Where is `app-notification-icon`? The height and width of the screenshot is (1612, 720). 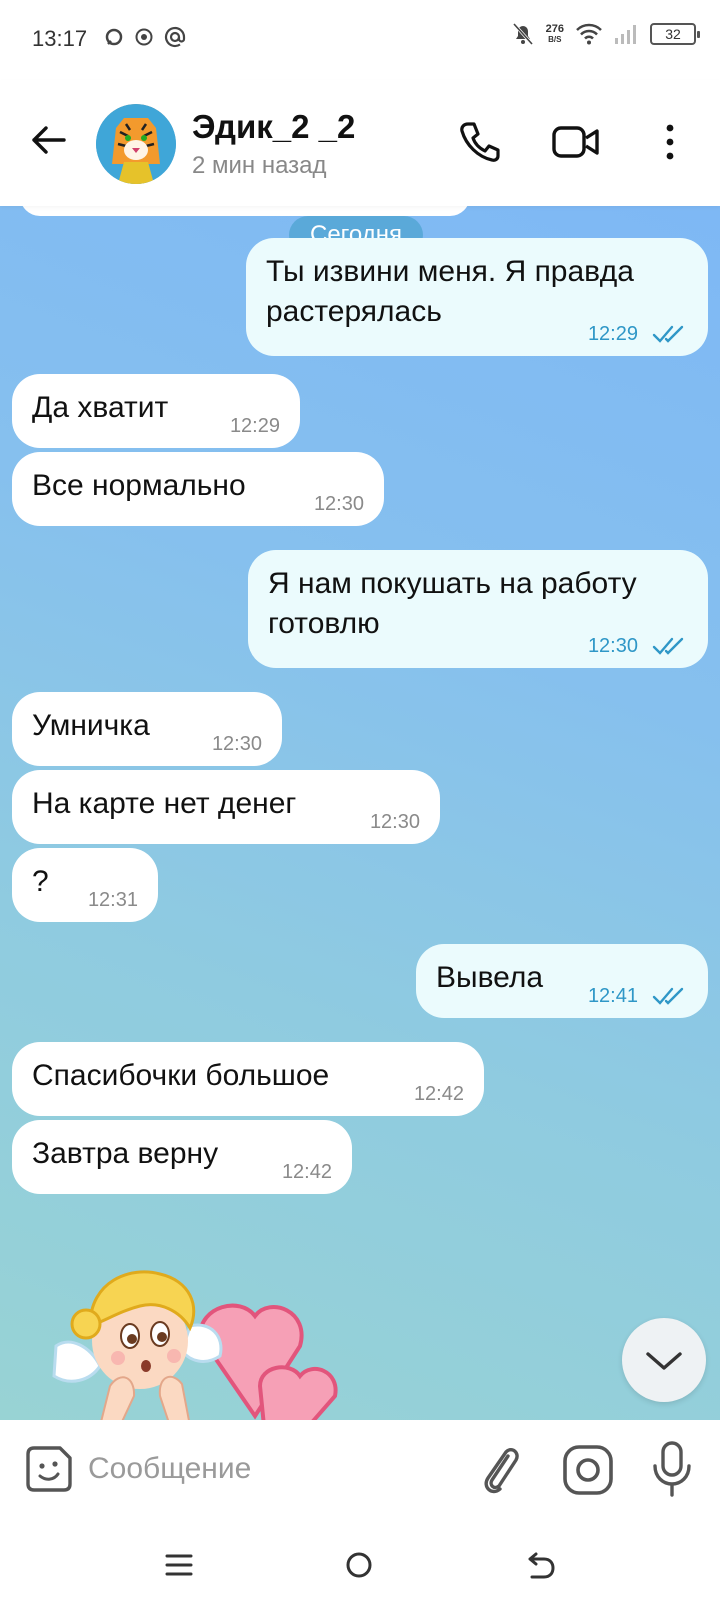 app-notification-icon is located at coordinates (144, 37).